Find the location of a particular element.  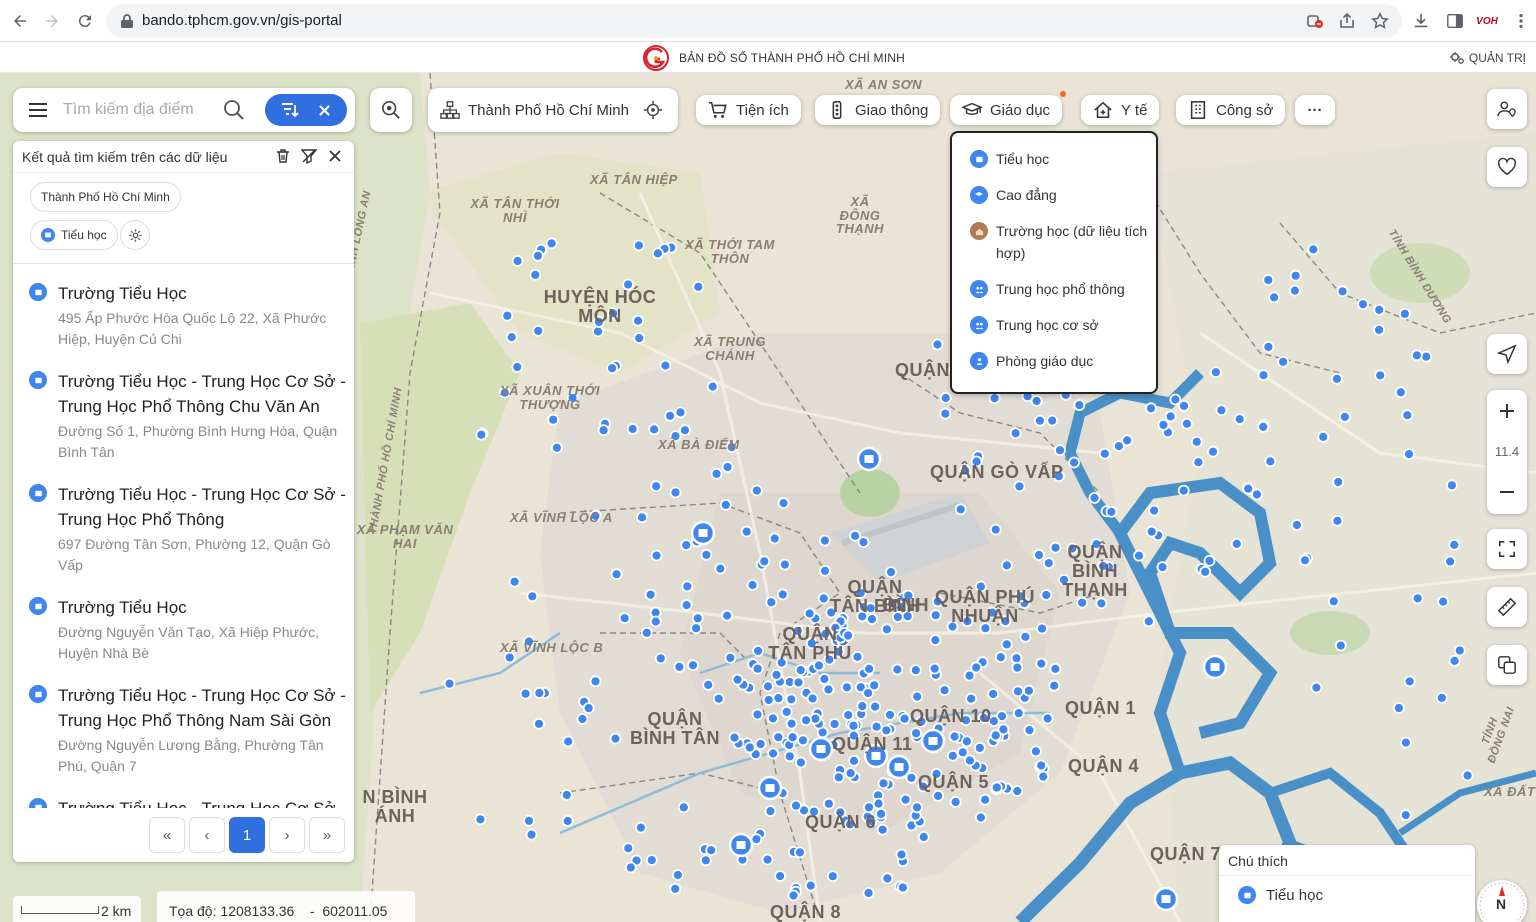

download-button is located at coordinates (1421, 21).